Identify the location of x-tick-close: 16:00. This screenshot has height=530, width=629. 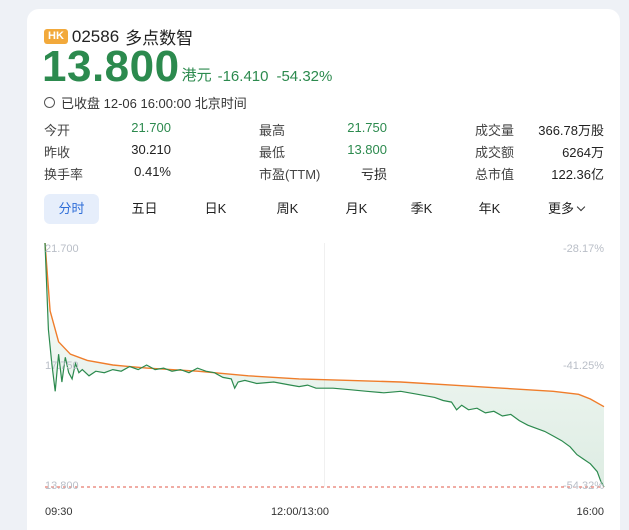
(590, 512).